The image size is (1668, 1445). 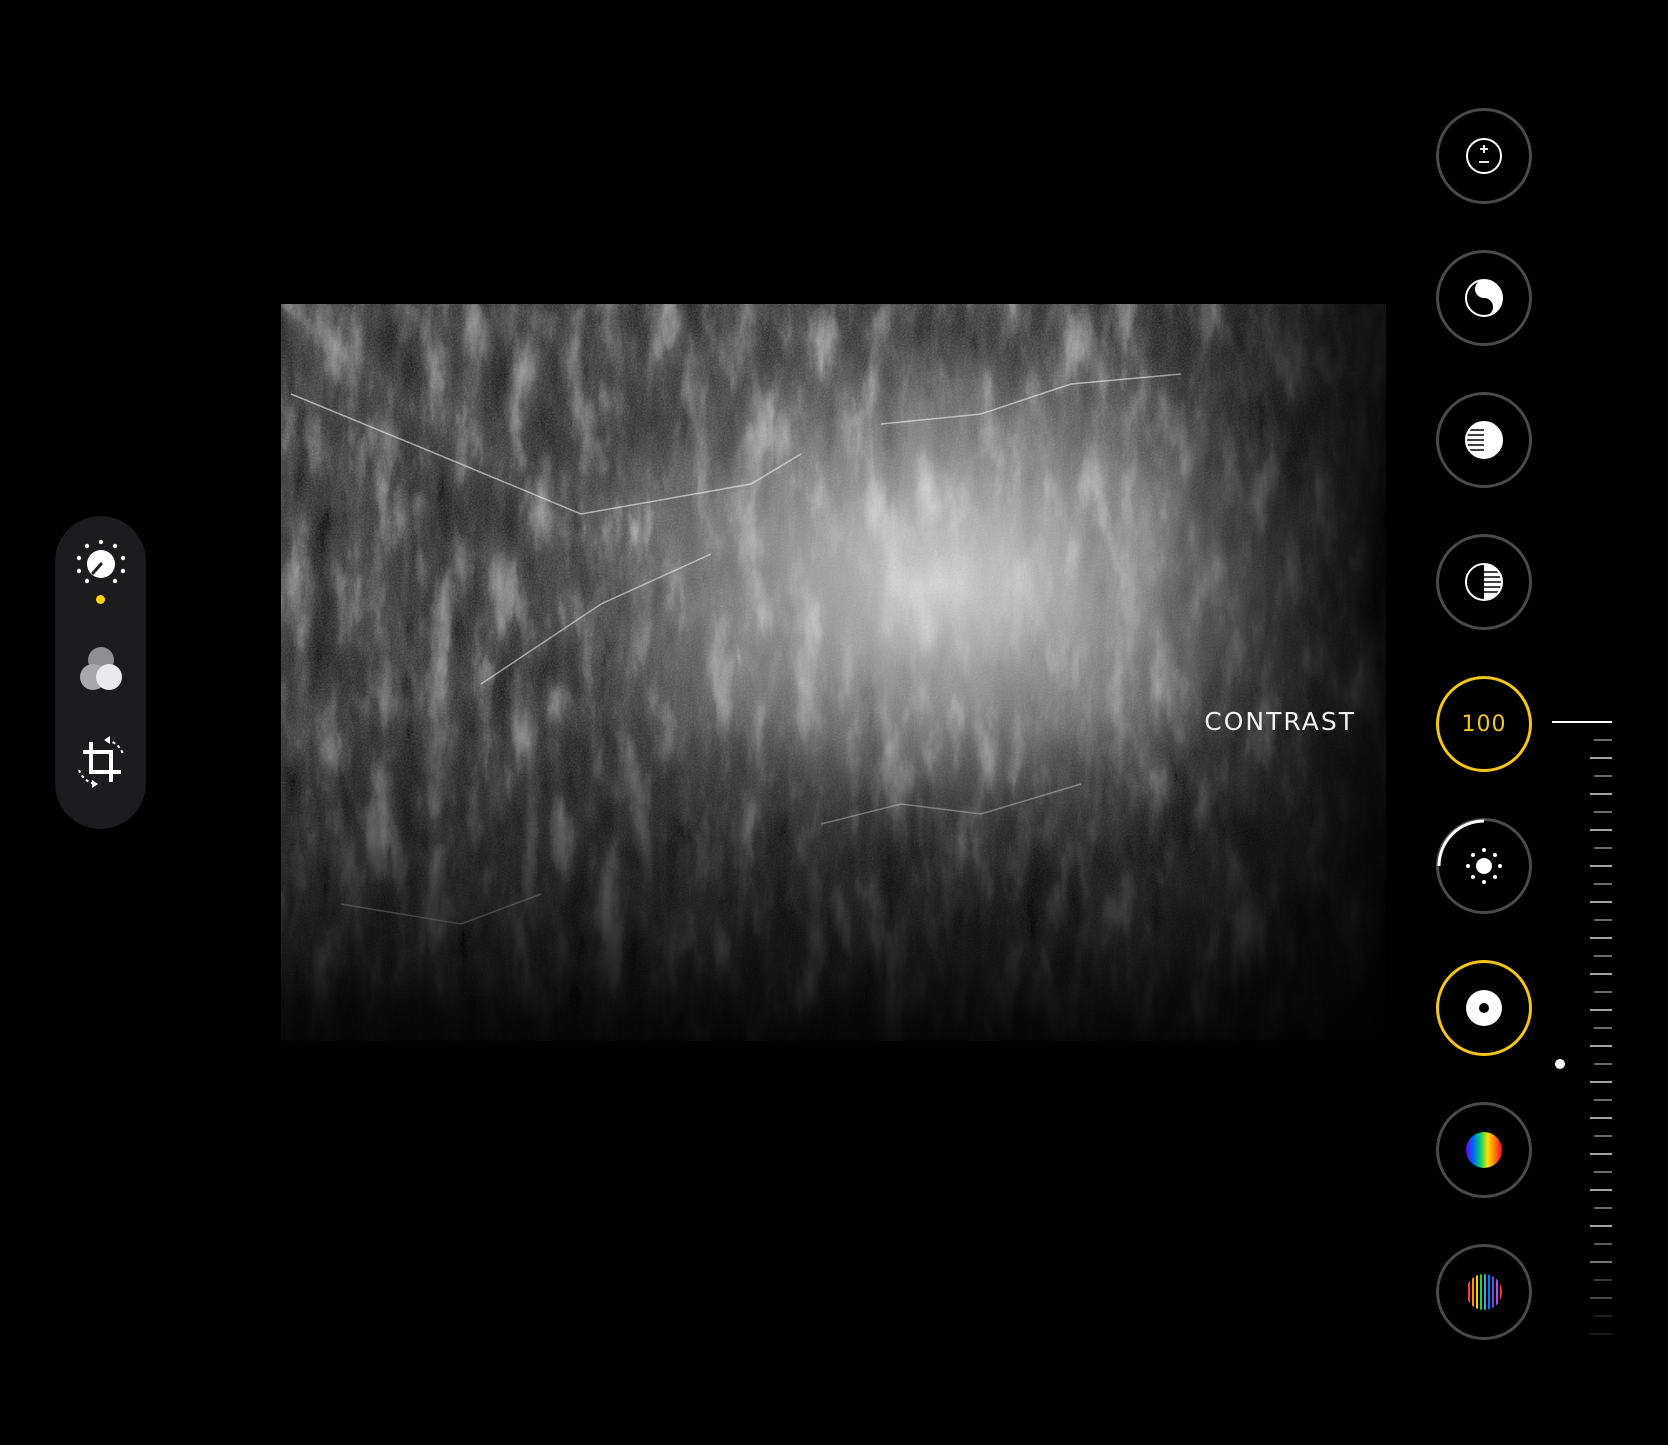 I want to click on contrast-slider, so click(x=1583, y=1038).